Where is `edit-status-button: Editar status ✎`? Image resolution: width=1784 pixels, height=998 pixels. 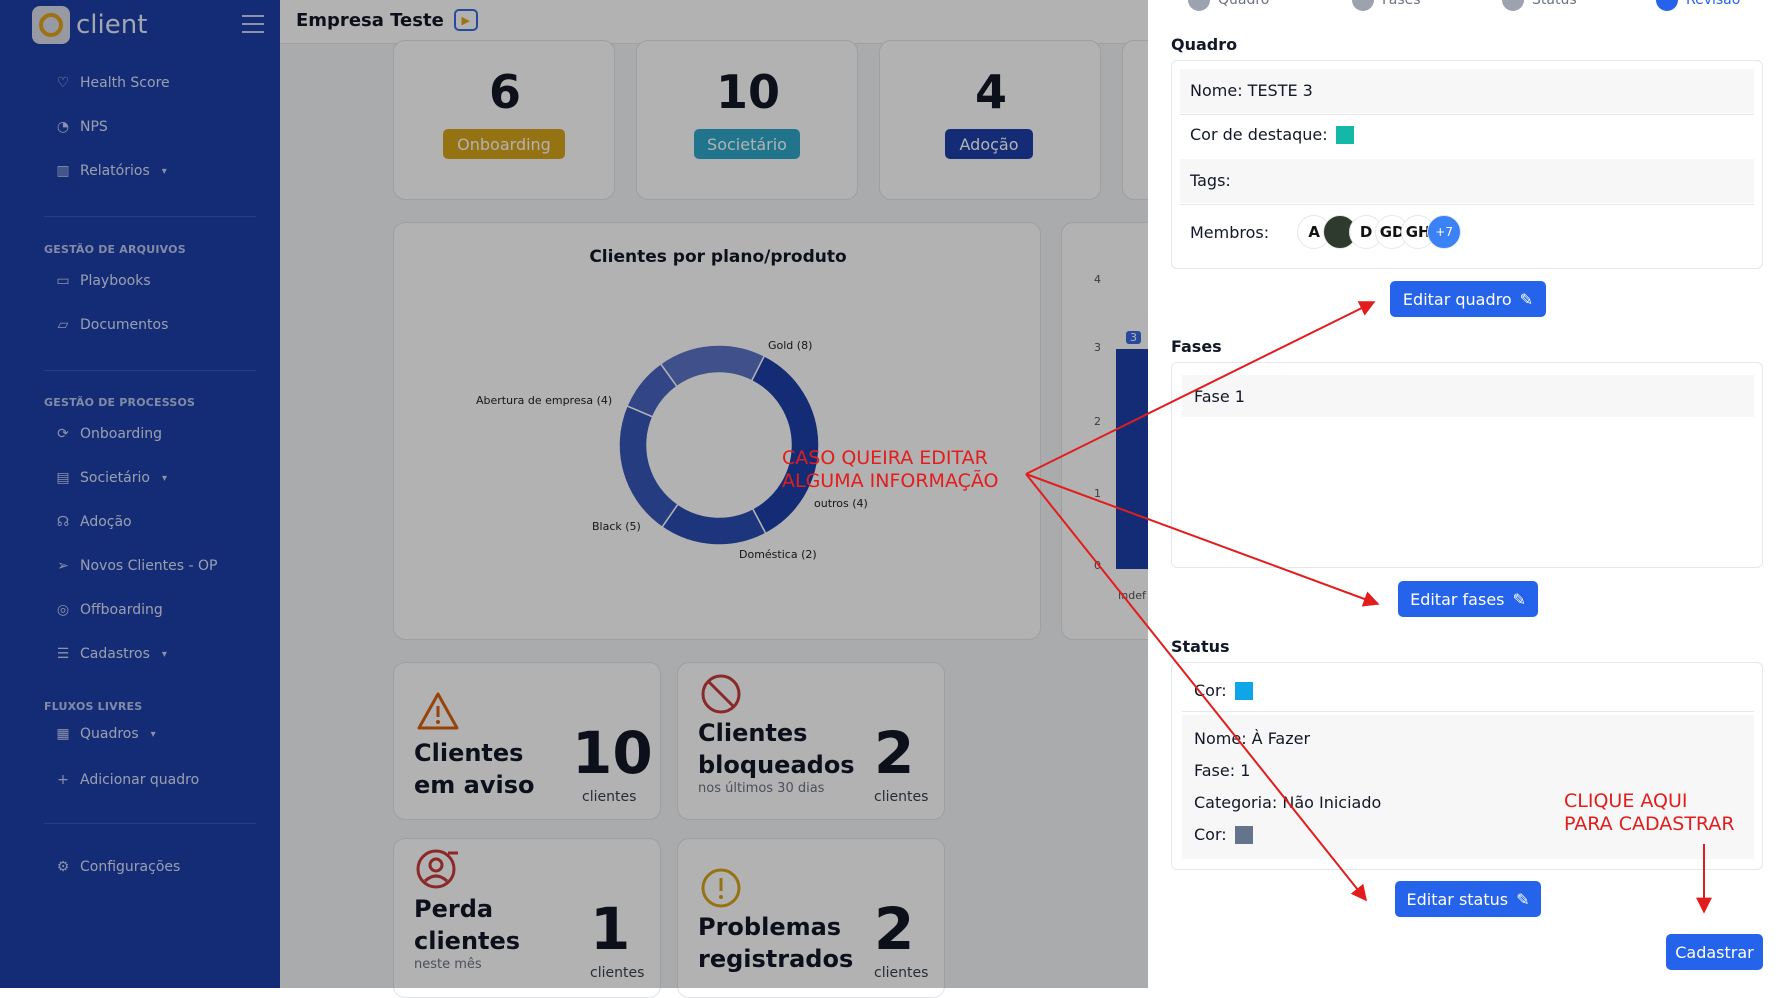
edit-status-button: Editar status ✎ is located at coordinates (1468, 899).